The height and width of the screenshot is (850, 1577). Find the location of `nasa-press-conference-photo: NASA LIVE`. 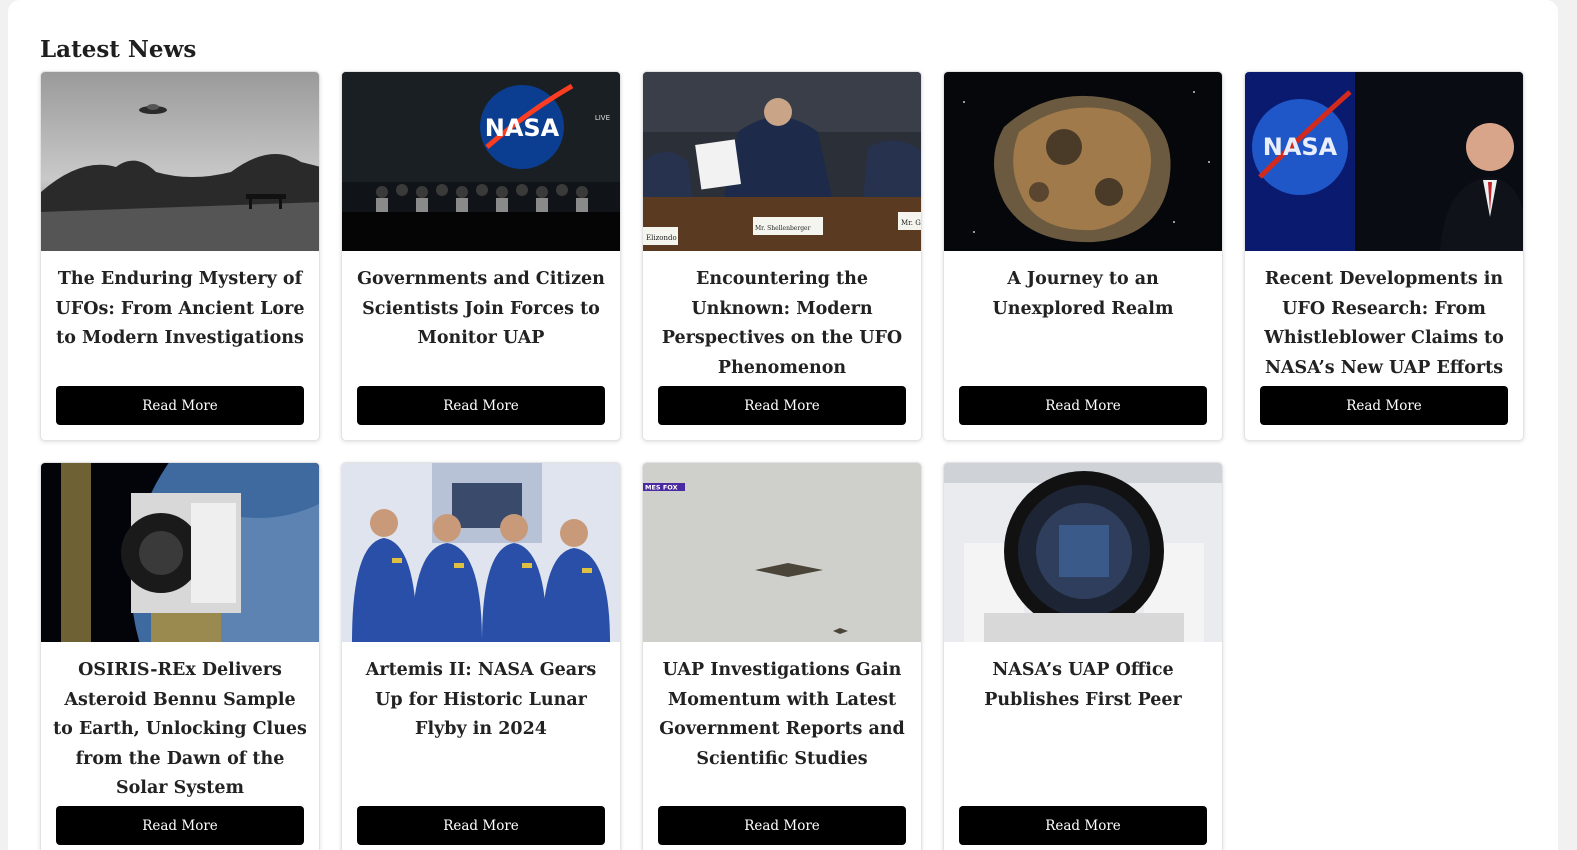

nasa-press-conference-photo: NASA LIVE is located at coordinates (481, 161).